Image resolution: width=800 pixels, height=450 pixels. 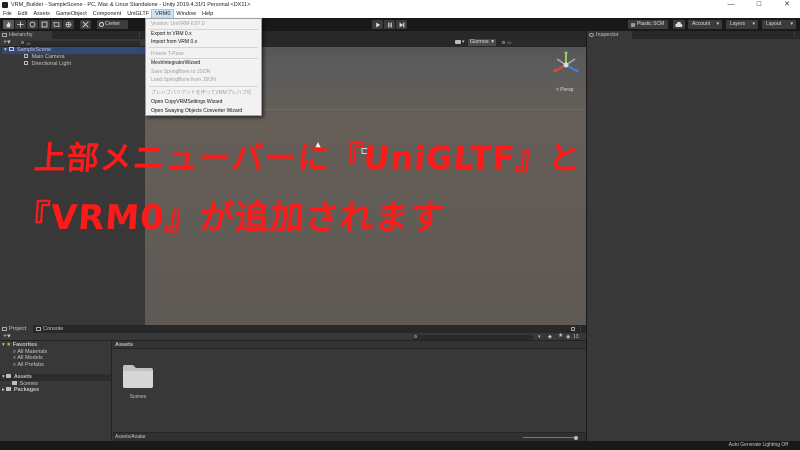 I want to click on slider-handle, so click(x=576, y=437).